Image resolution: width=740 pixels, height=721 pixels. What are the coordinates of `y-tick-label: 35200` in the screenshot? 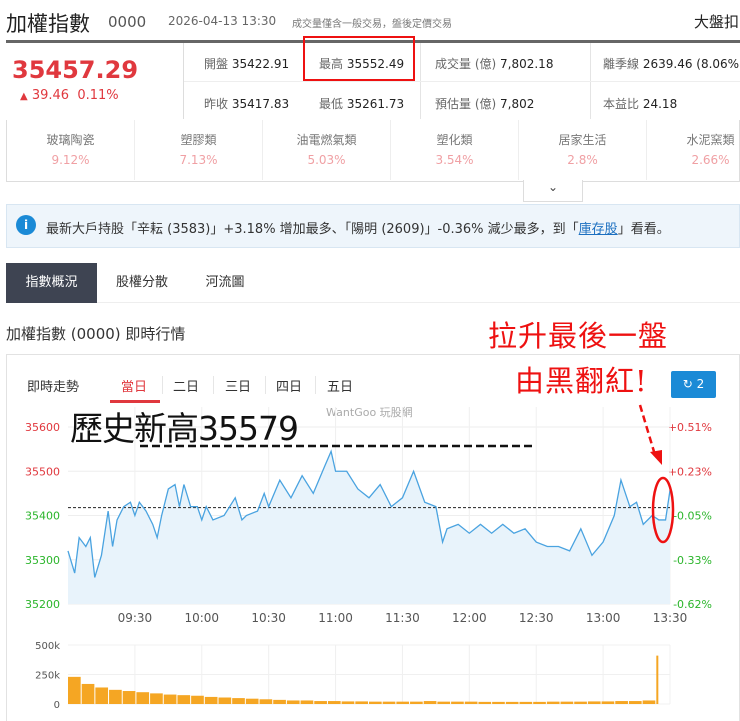 It's located at (42, 604).